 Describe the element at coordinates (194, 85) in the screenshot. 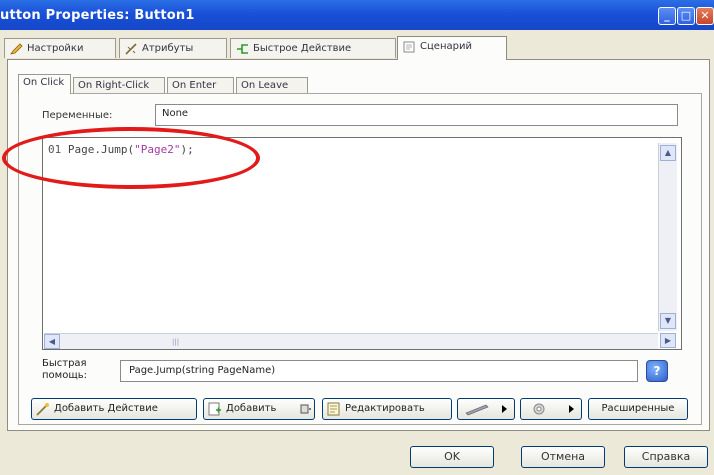

I see `tab-on-enter-label: On Enter` at that location.